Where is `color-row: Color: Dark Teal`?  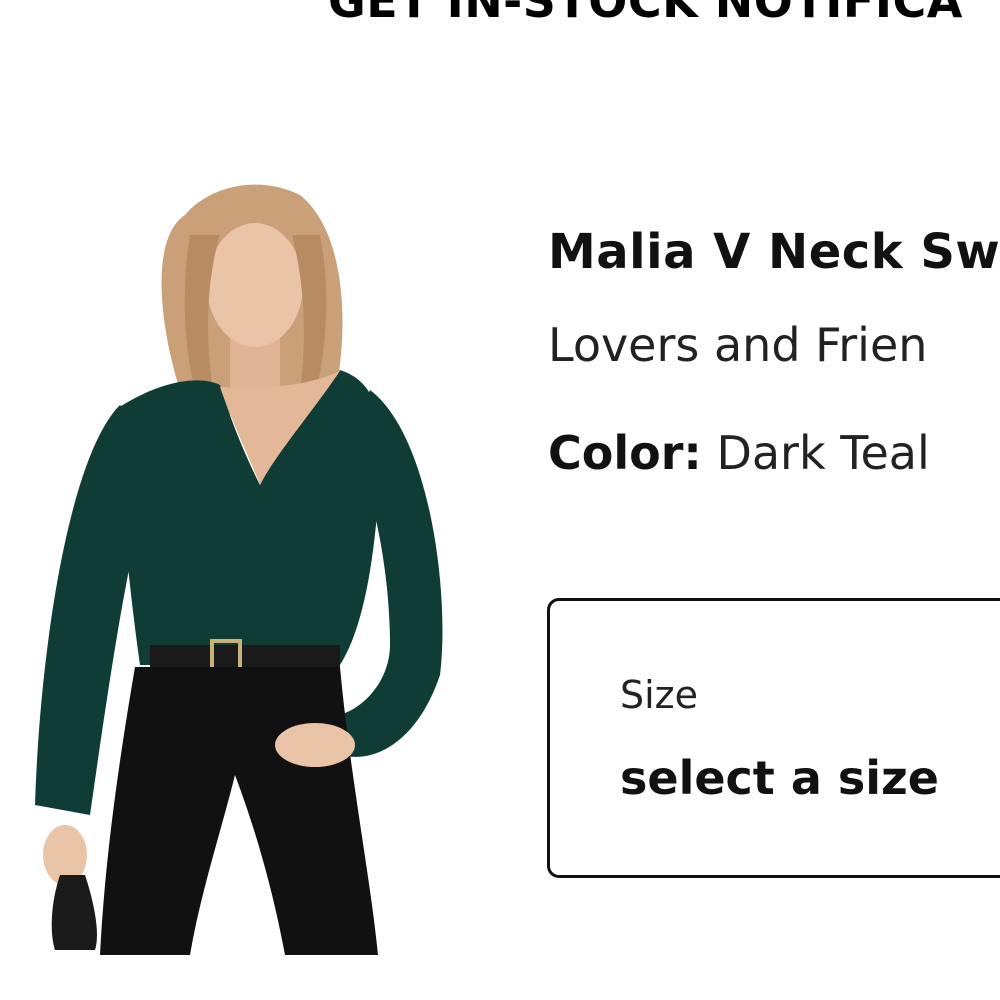 color-row: Color: Dark Teal is located at coordinates (739, 453).